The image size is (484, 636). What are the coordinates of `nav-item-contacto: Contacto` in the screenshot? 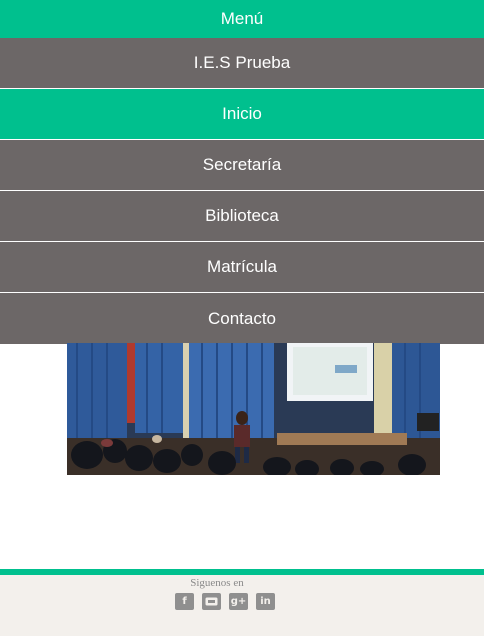 It's located at (242, 318).